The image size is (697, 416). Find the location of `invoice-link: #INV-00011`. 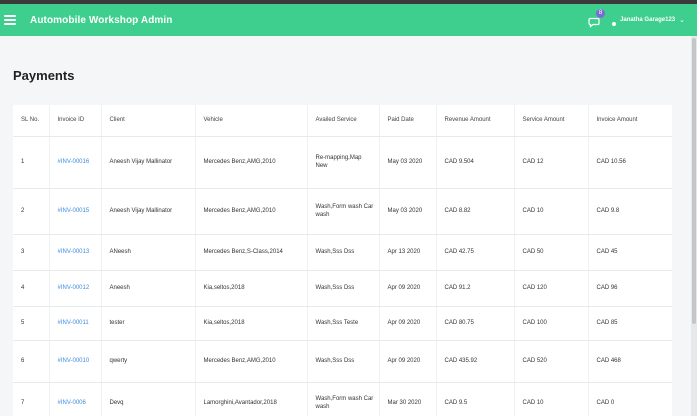

invoice-link: #INV-00011 is located at coordinates (73, 323).